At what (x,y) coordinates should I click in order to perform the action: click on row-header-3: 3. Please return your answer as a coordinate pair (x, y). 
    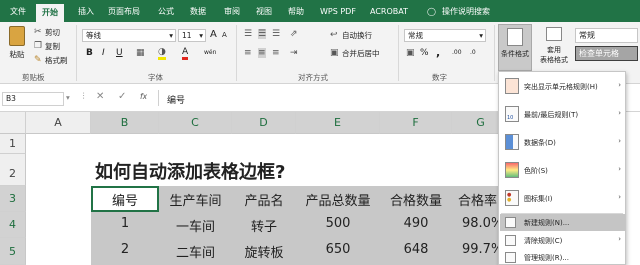
    Looking at the image, I should click on (13, 199).